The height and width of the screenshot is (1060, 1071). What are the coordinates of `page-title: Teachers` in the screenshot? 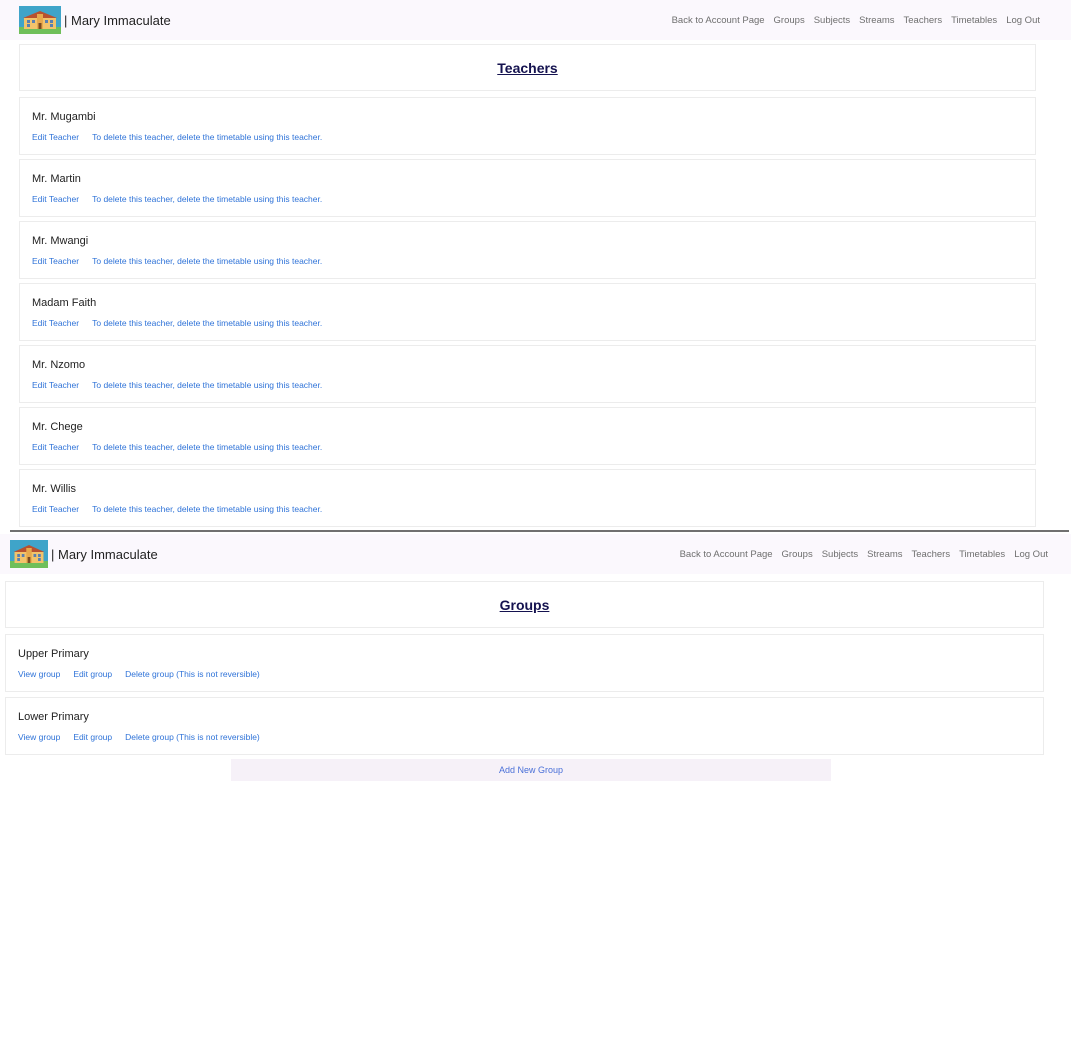 It's located at (527, 67).